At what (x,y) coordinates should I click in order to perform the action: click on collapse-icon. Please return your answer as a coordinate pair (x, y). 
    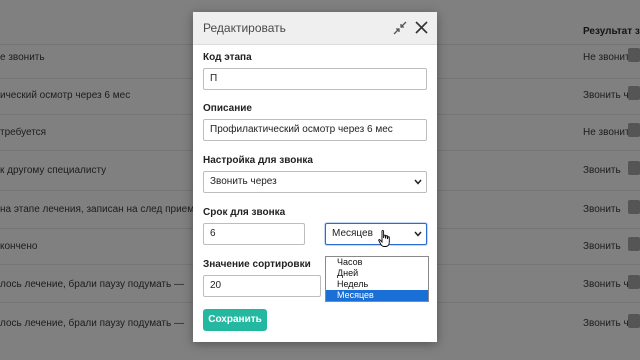
    Looking at the image, I should click on (400, 28).